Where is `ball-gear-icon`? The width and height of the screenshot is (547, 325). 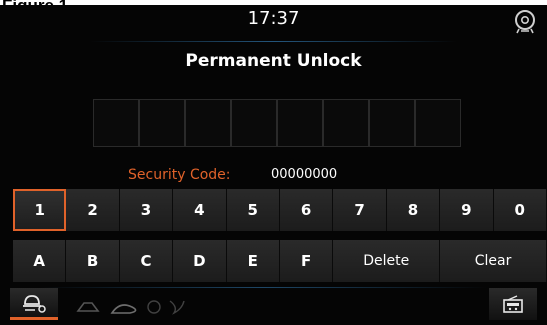 ball-gear-icon is located at coordinates (525, 21).